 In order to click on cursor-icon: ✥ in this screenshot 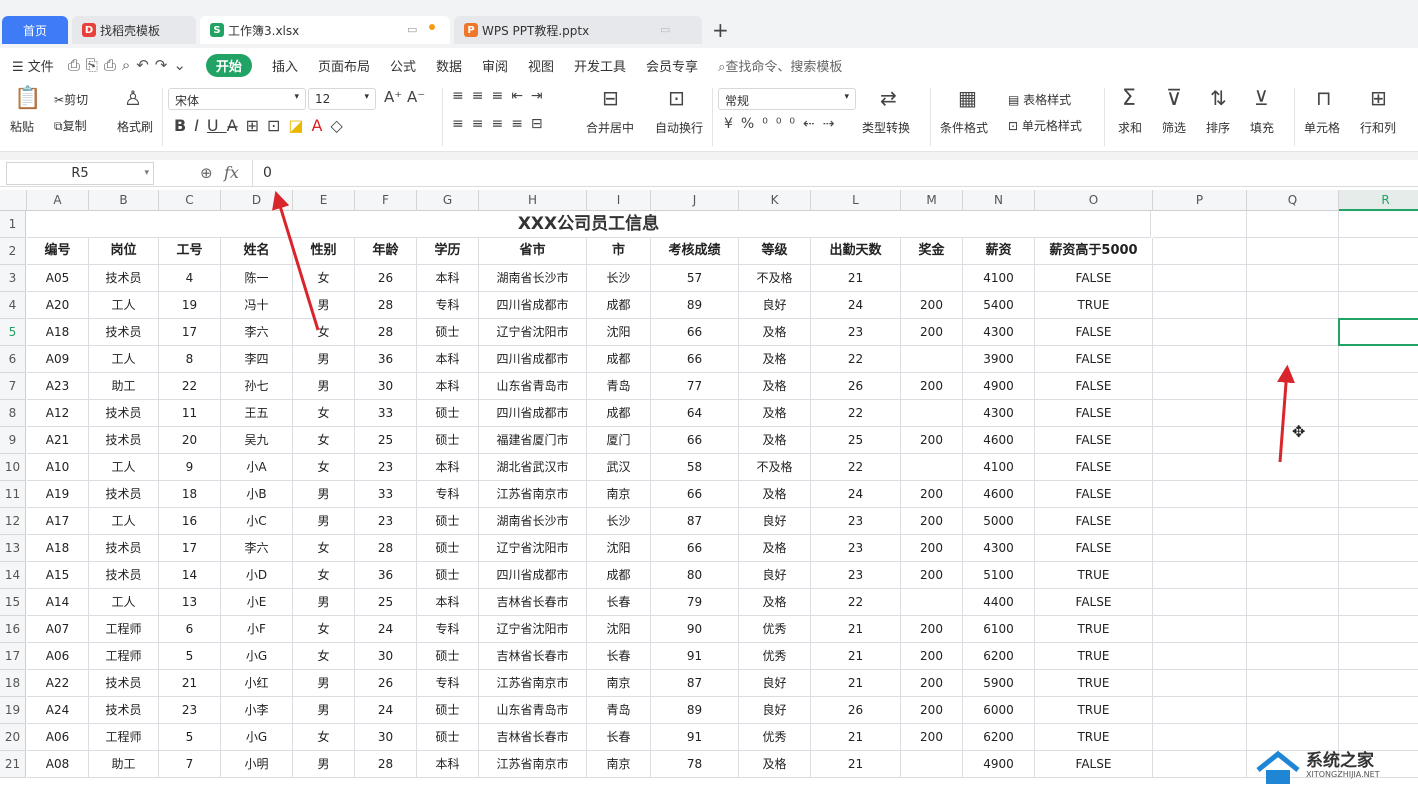, I will do `click(1298, 431)`.